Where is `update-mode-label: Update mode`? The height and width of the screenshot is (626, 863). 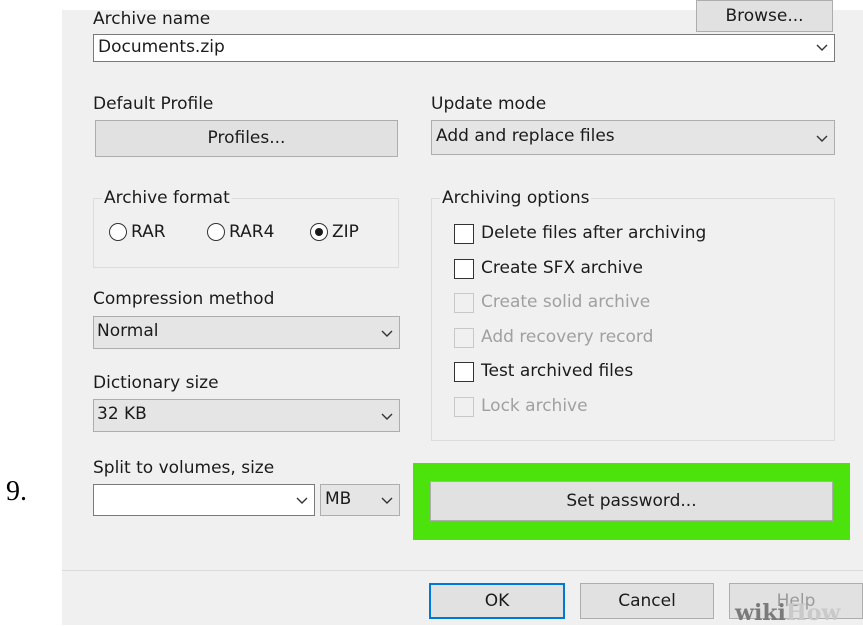
update-mode-label: Update mode is located at coordinates (489, 104).